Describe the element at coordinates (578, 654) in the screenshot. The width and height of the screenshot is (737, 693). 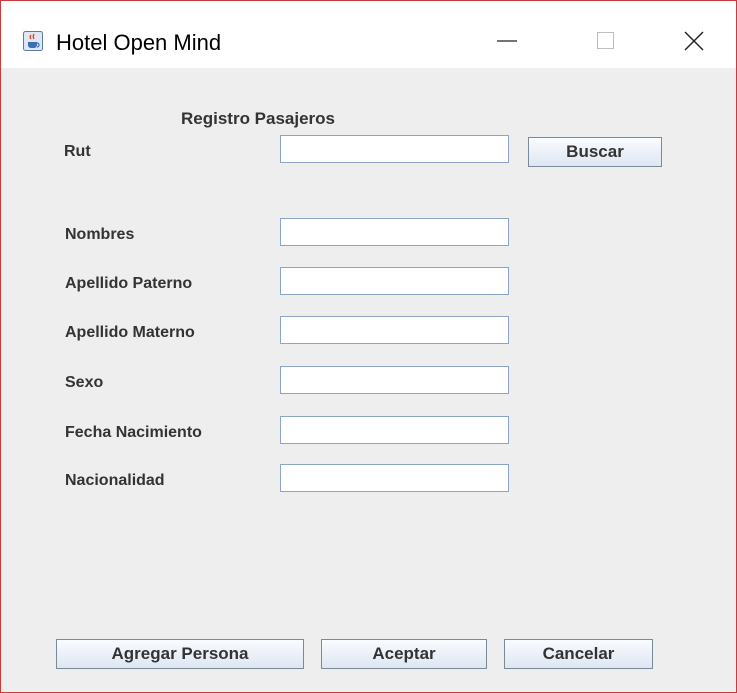
I see `cancel-button: Cancelar` at that location.